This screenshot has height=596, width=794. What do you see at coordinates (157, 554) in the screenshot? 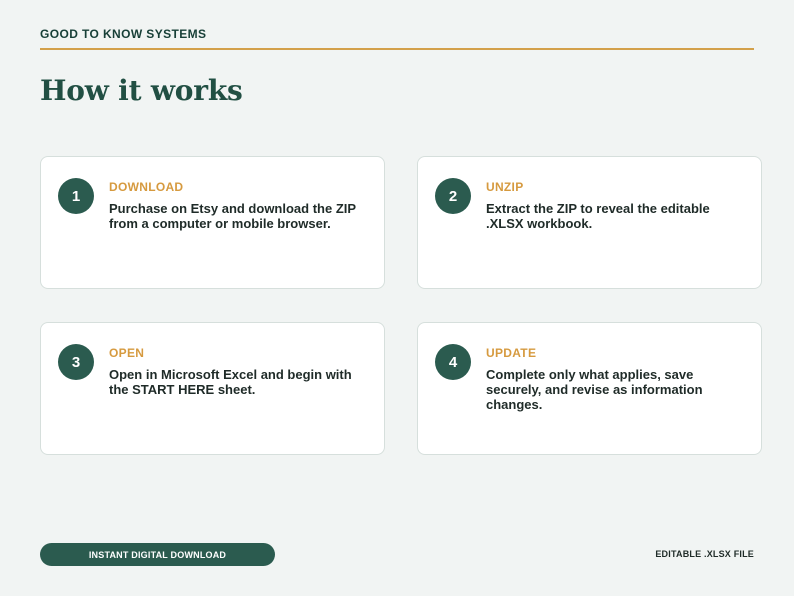
I see `instant-download-badge: INSTANT DIGITAL DOWNLOAD` at bounding box center [157, 554].